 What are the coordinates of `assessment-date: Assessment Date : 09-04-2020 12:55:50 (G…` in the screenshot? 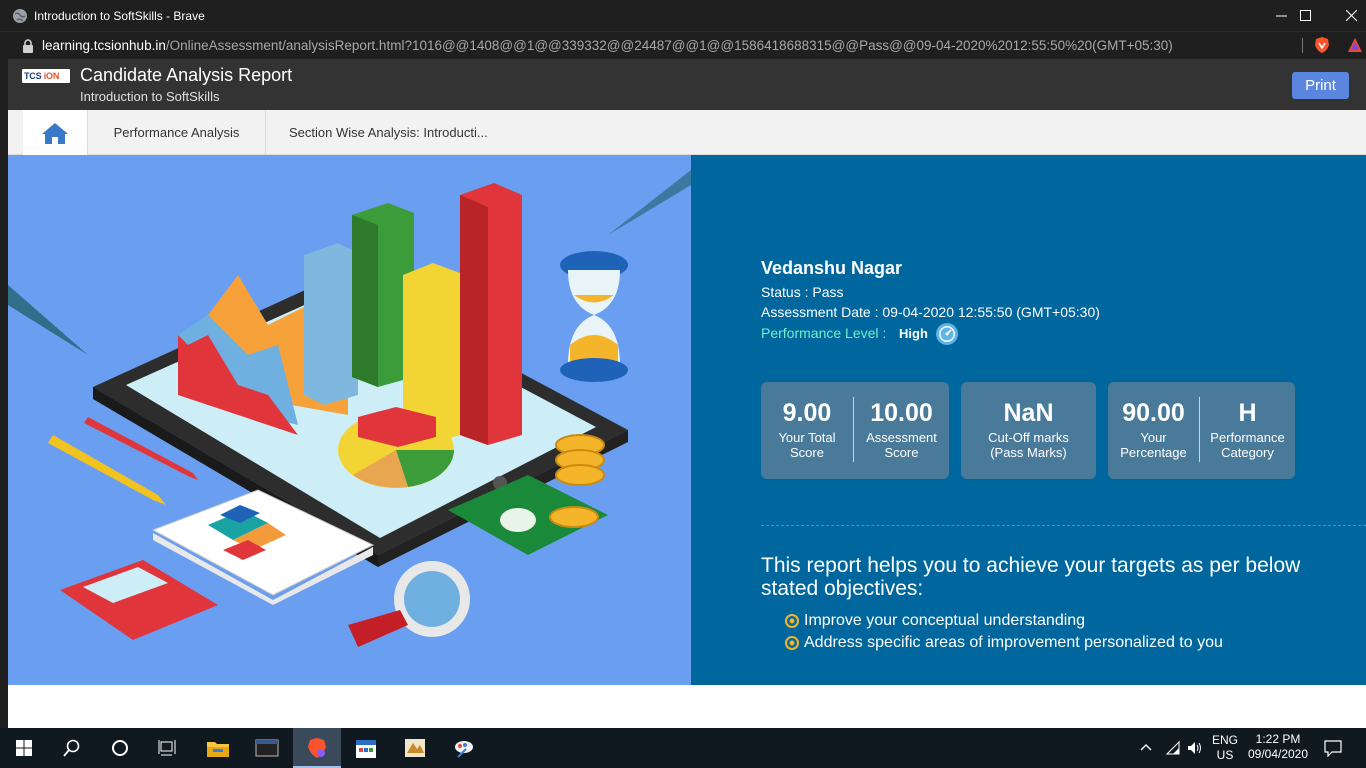 It's located at (930, 312).